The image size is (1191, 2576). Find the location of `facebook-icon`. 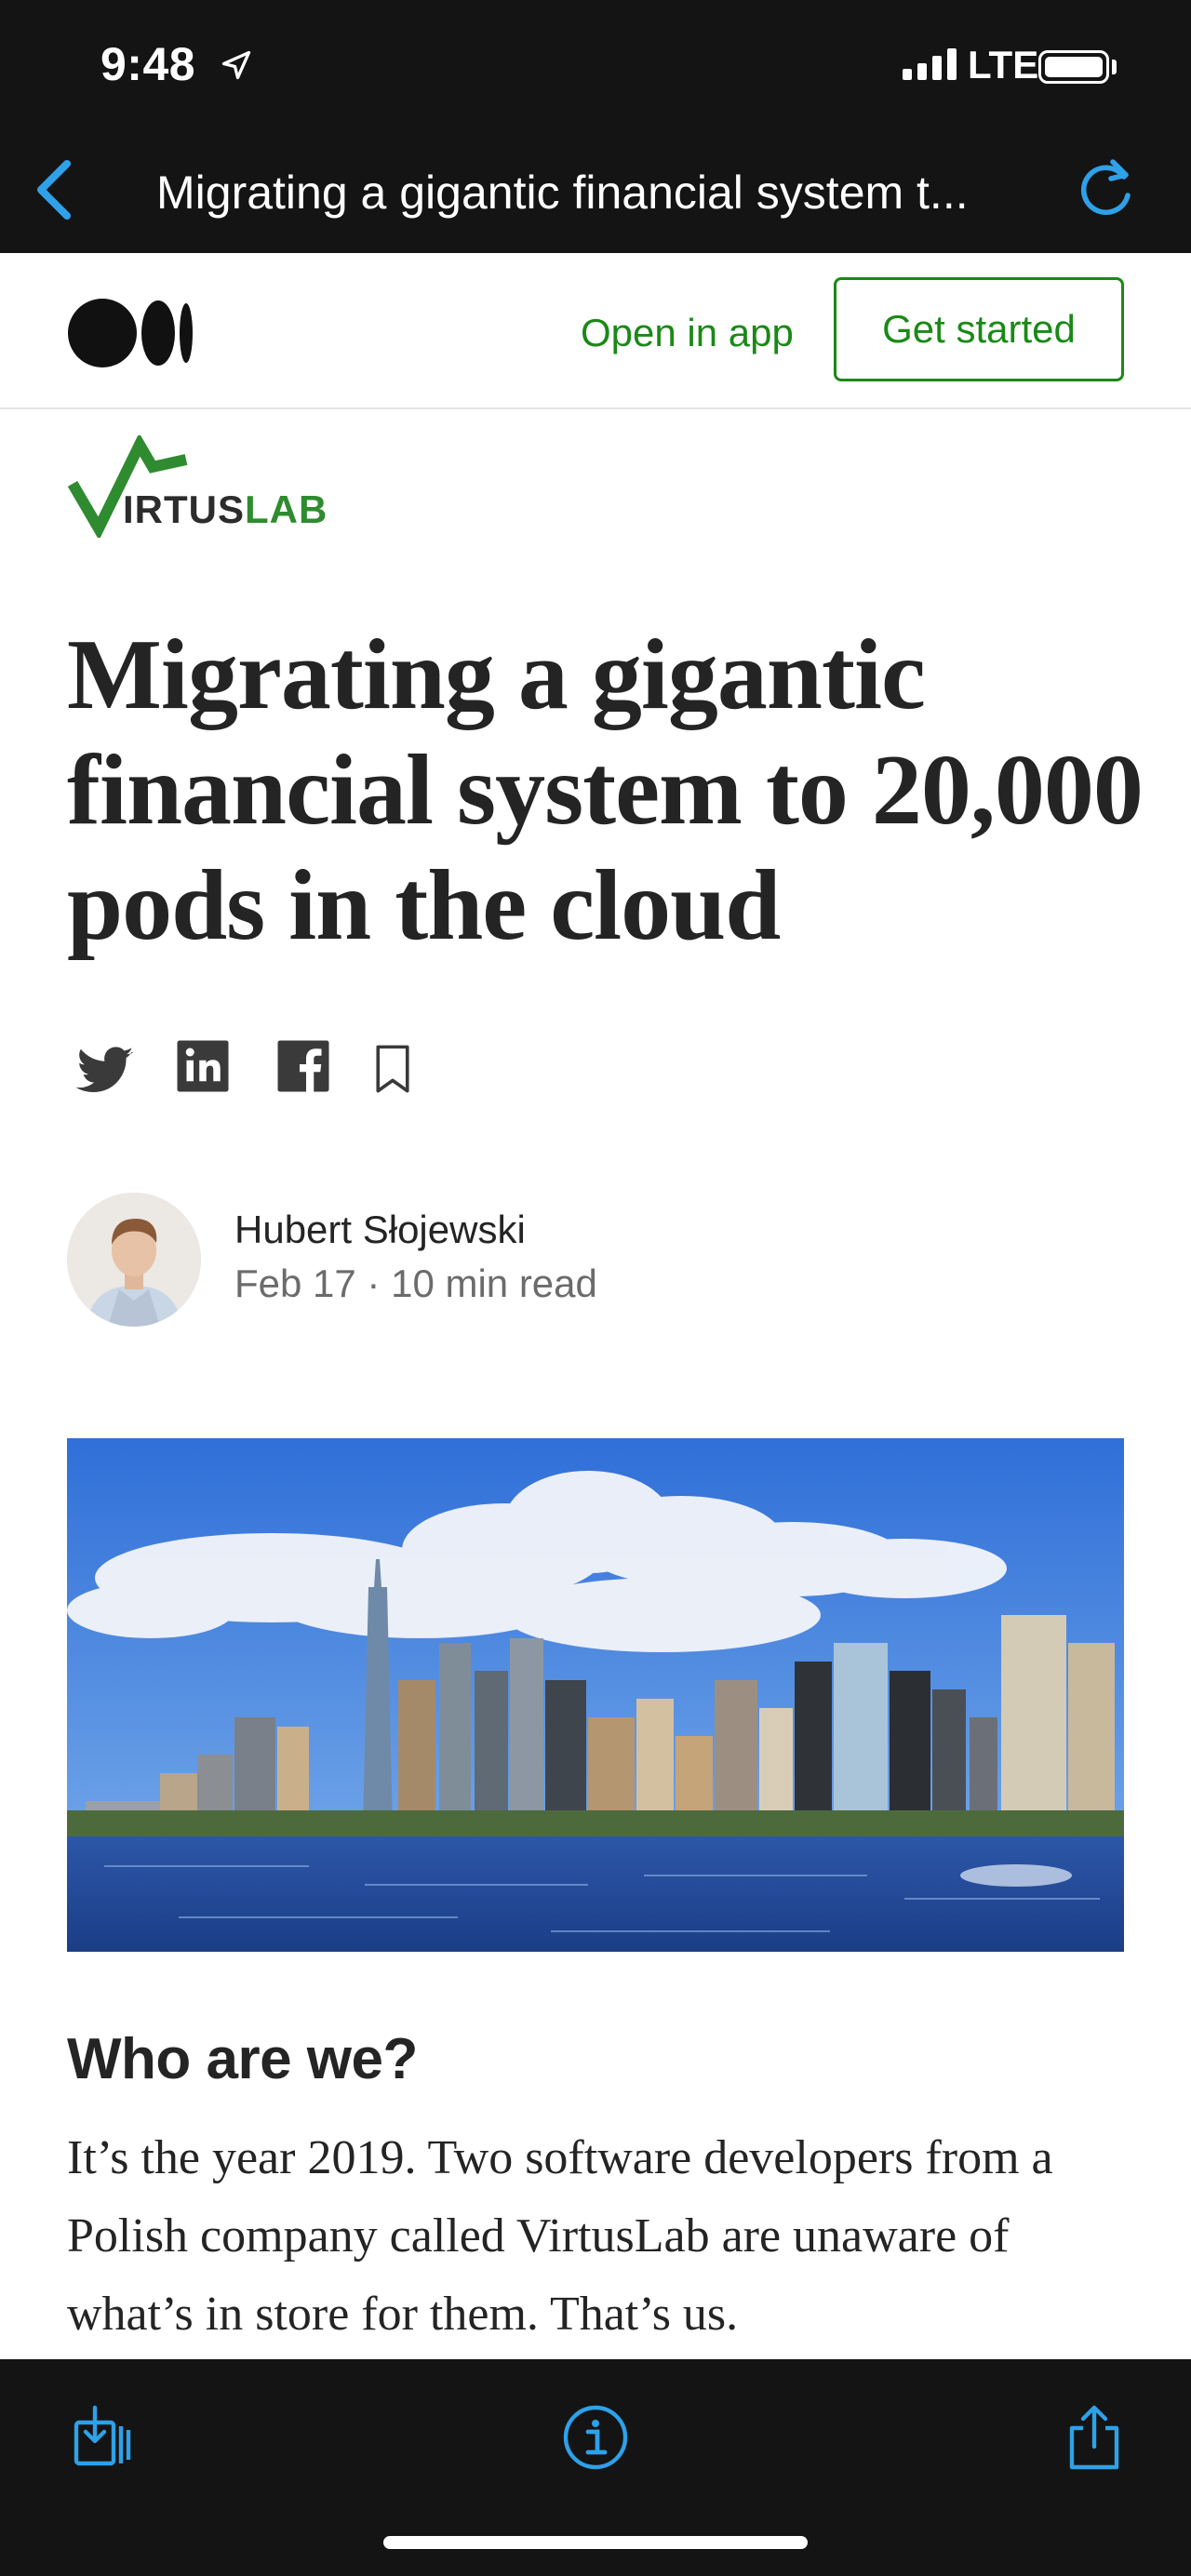

facebook-icon is located at coordinates (303, 1066).